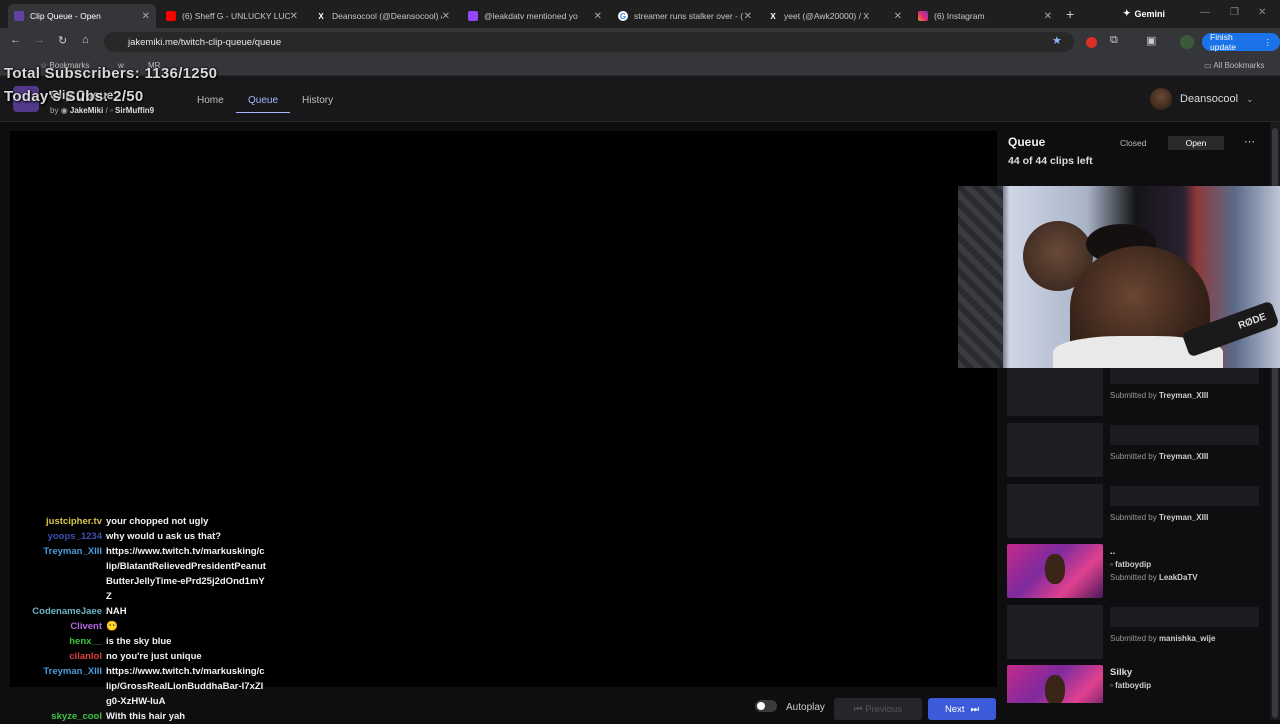  Describe the element at coordinates (15, 40) in the screenshot. I see `back-icon: ←` at that location.